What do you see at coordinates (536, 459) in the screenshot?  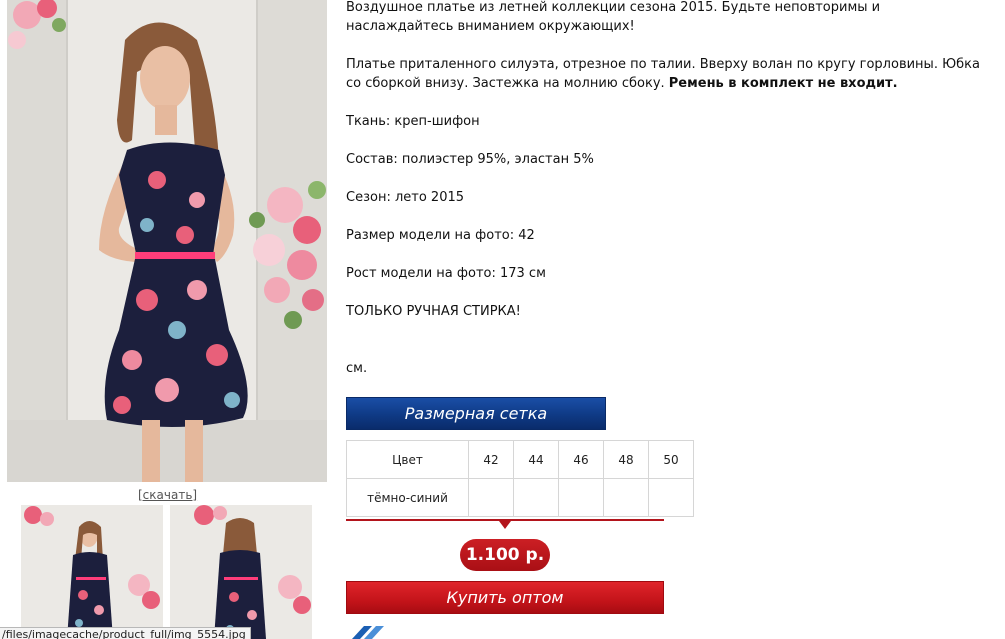 I see `size-header-44: 44` at bounding box center [536, 459].